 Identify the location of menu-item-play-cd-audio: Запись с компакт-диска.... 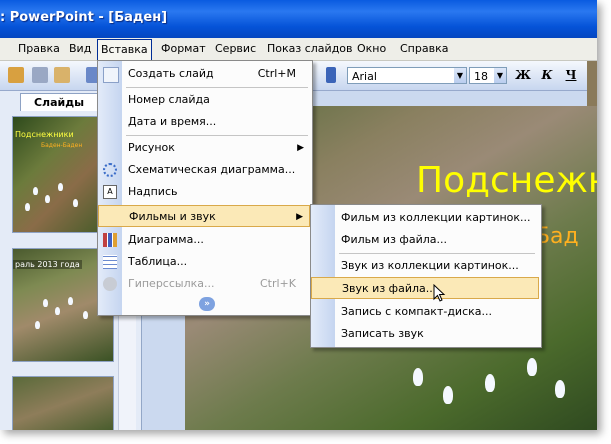
(425, 312).